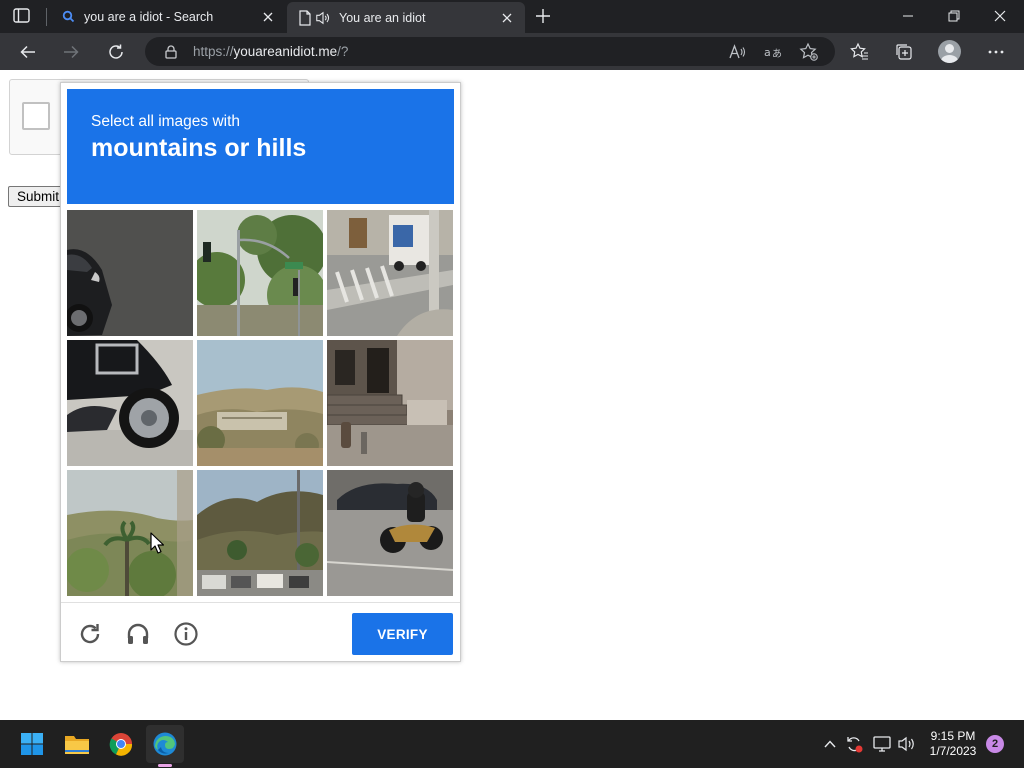 Image resolution: width=1024 pixels, height=768 pixels. What do you see at coordinates (46, 17) in the screenshot?
I see `tab-separator` at bounding box center [46, 17].